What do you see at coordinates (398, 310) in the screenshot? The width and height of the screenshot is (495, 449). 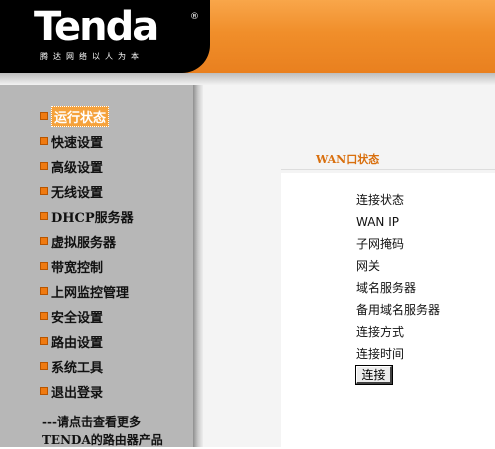 I see `field-backup-dns: 备用域名服务器` at bounding box center [398, 310].